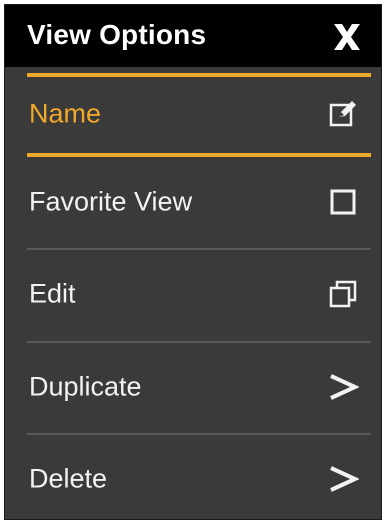 The image size is (386, 524). Describe the element at coordinates (117, 34) in the screenshot. I see `dialog-title: View Options` at that location.